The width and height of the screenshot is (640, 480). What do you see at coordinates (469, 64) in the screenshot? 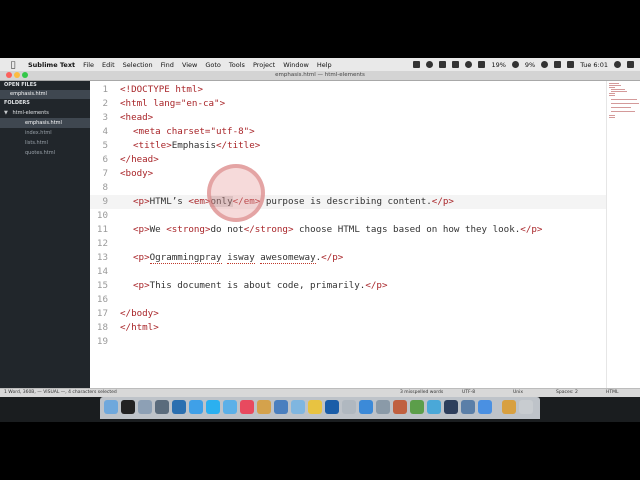
I see `timer-icon` at bounding box center [469, 64].